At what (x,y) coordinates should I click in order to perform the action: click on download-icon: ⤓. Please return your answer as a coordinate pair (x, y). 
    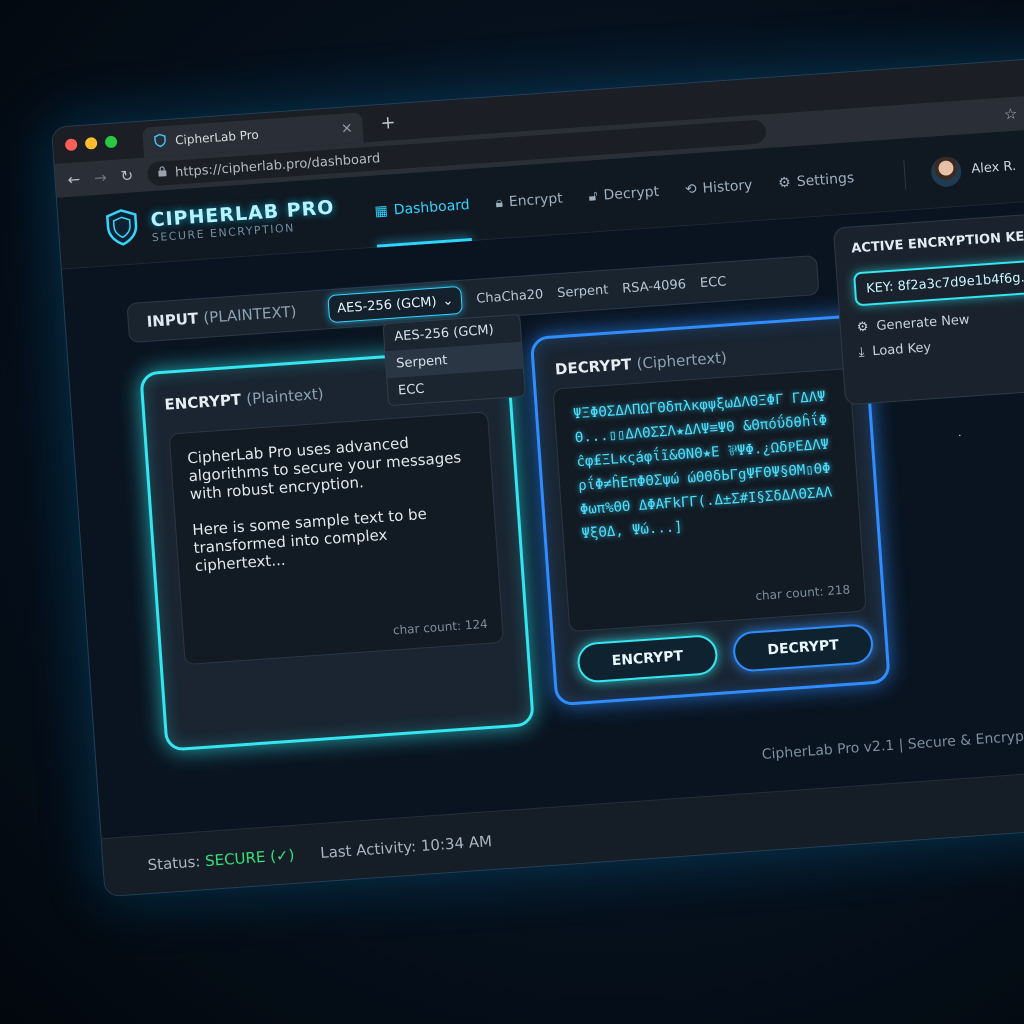
    Looking at the image, I should click on (861, 352).